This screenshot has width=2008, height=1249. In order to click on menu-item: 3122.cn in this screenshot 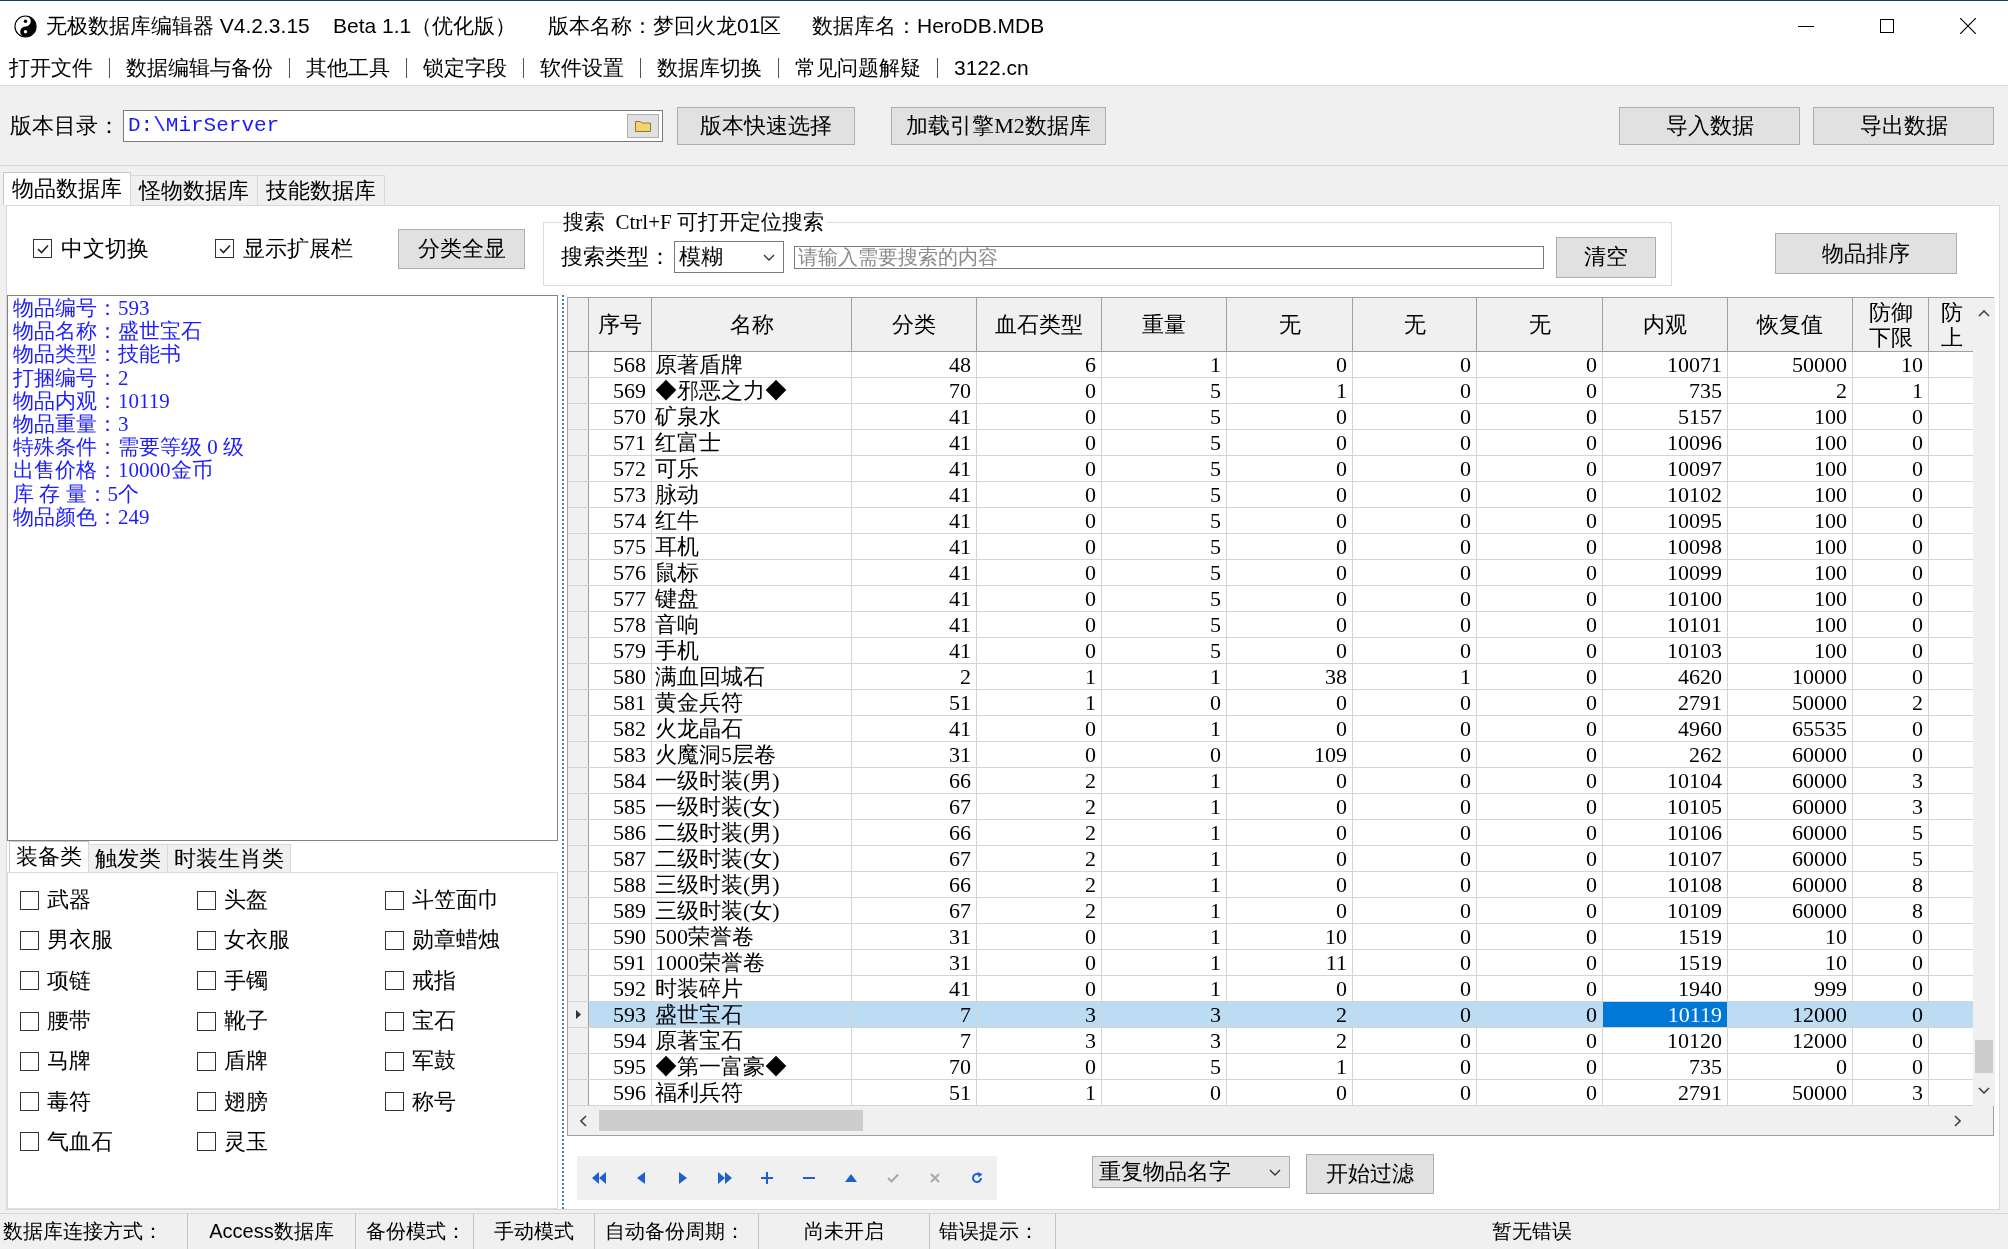, I will do `click(991, 68)`.